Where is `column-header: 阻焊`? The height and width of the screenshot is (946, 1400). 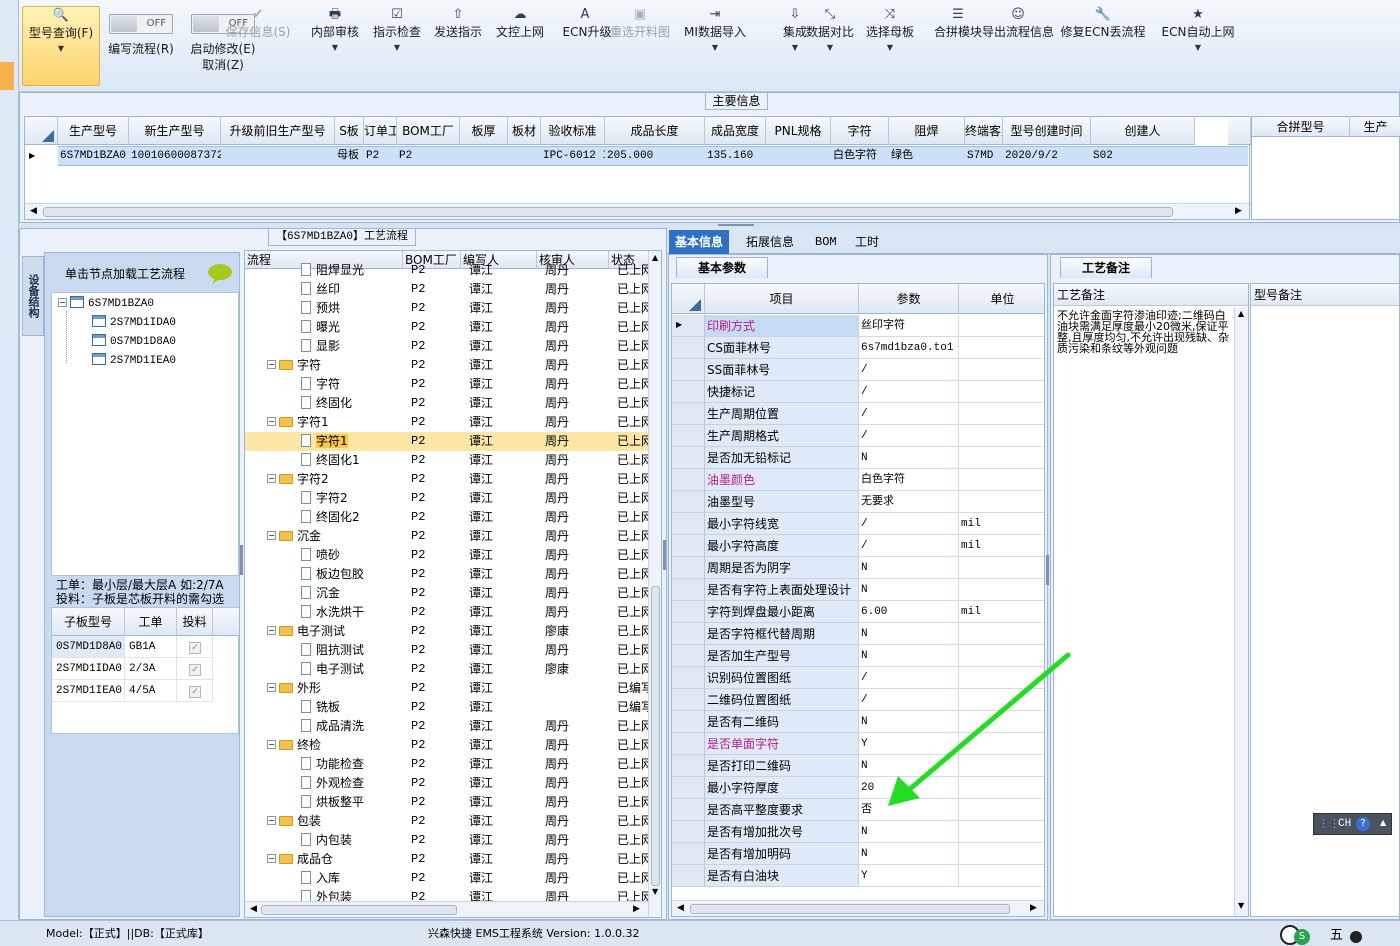 column-header: 阻焊 is located at coordinates (927, 131).